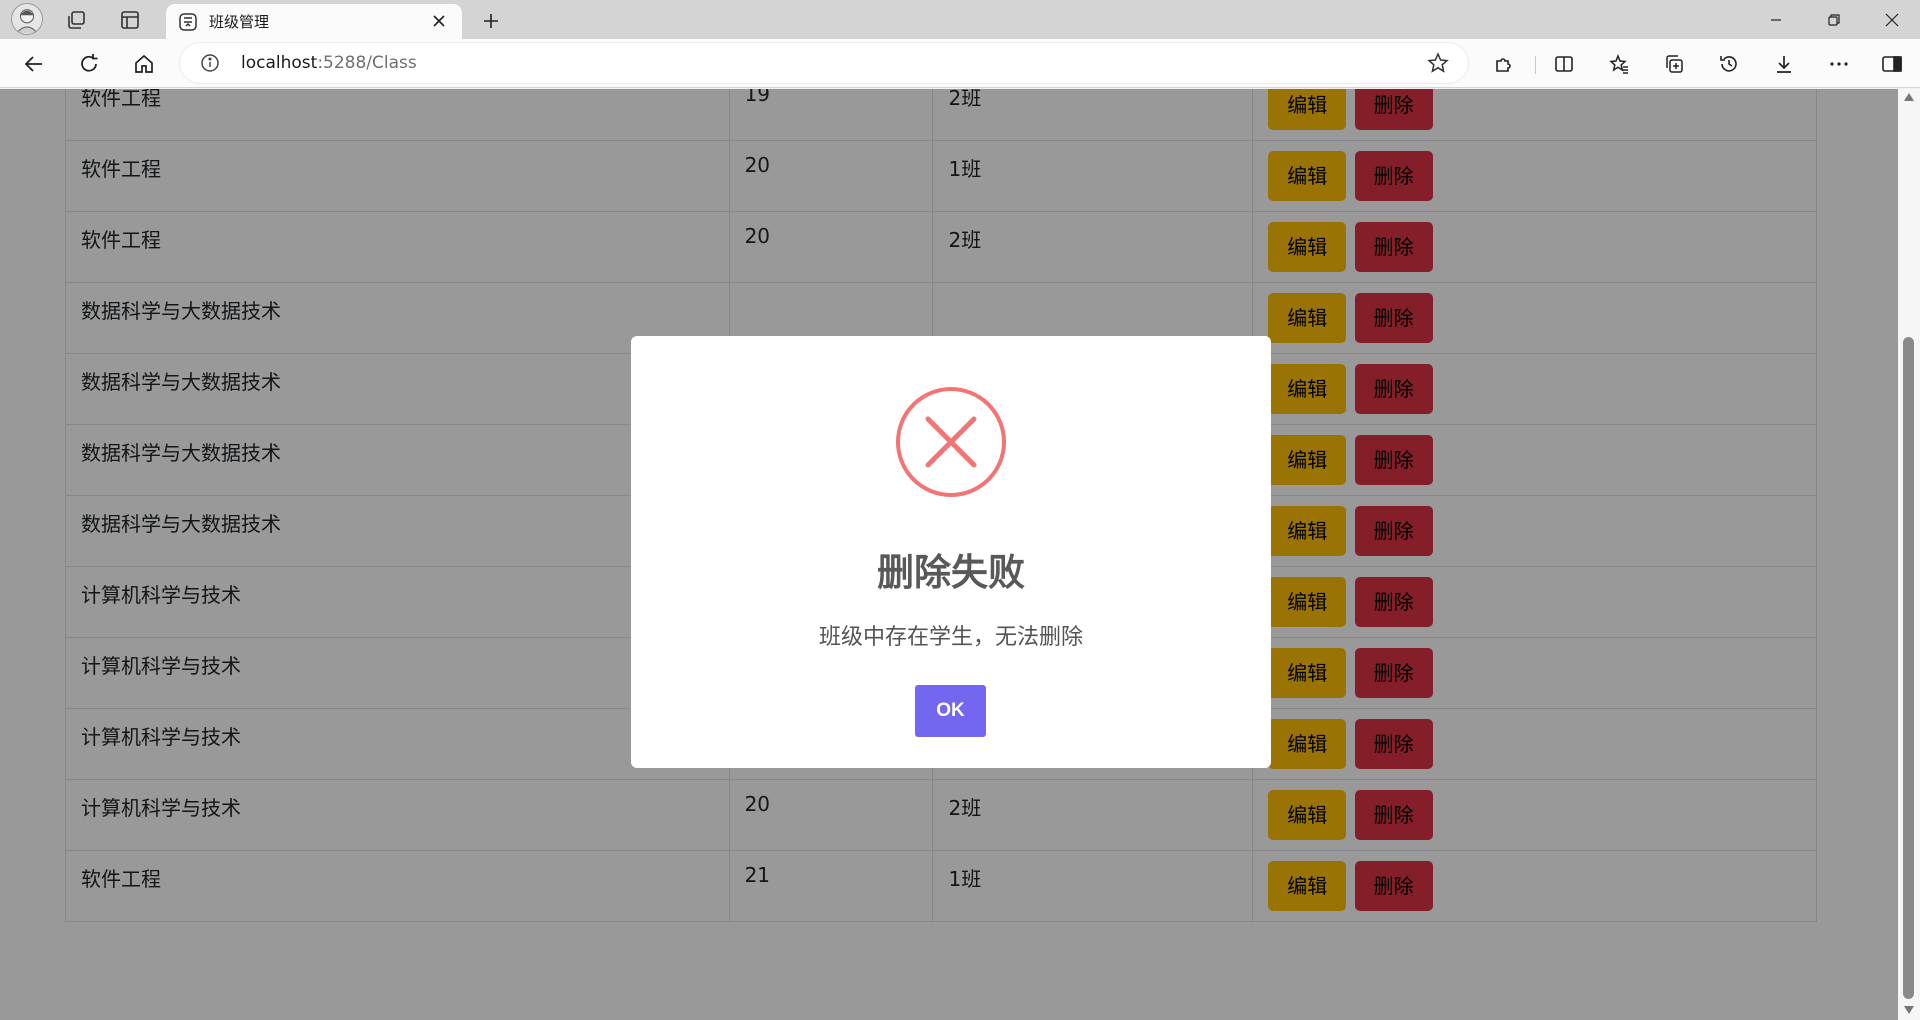 The image size is (1920, 1020). I want to click on scroll-down-arrow-icon, so click(1909, 1010).